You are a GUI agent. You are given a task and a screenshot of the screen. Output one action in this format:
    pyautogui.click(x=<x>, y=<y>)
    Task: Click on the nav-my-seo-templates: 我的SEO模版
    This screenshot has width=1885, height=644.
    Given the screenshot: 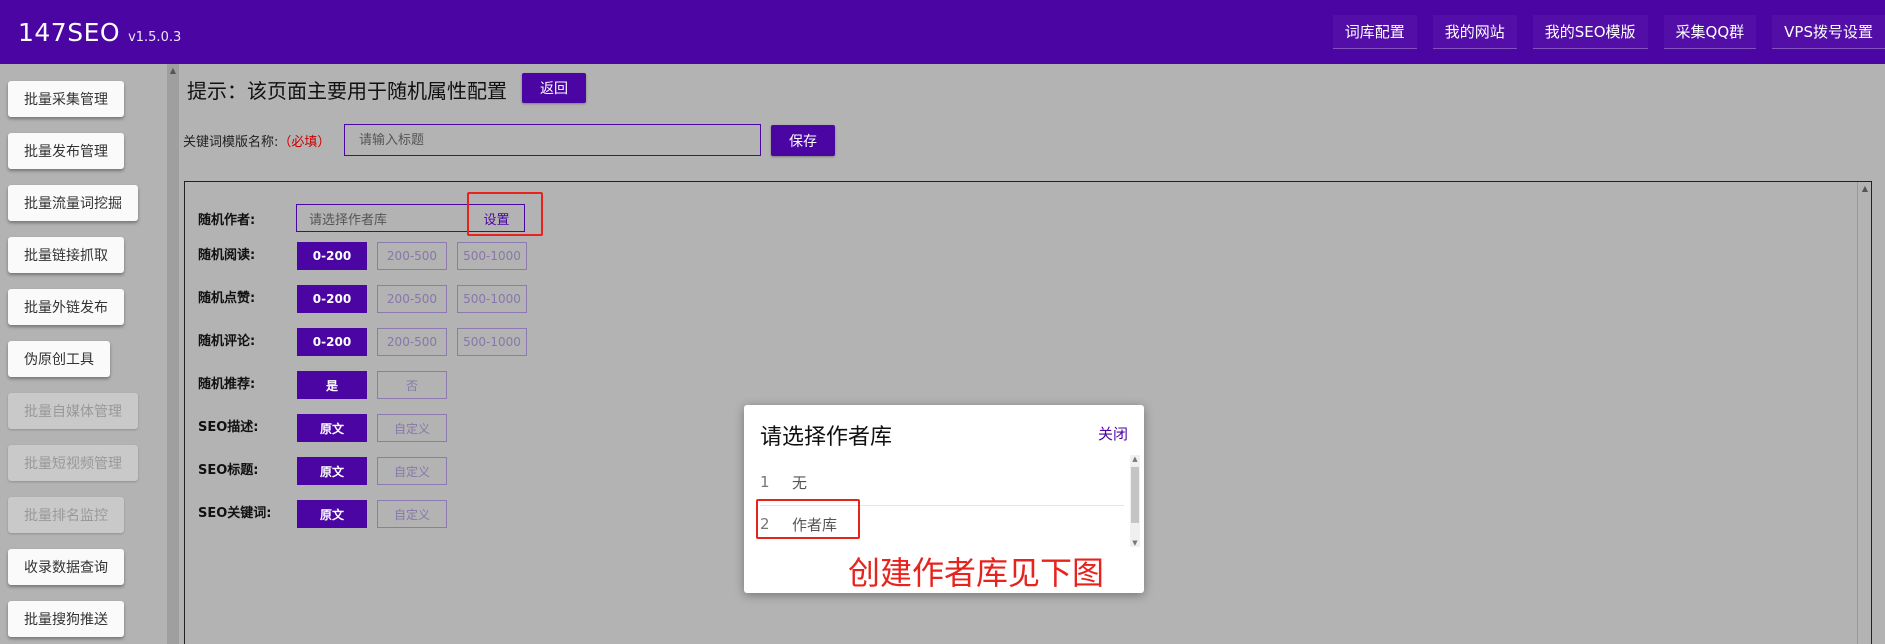 What is the action you would take?
    pyautogui.click(x=1590, y=32)
    